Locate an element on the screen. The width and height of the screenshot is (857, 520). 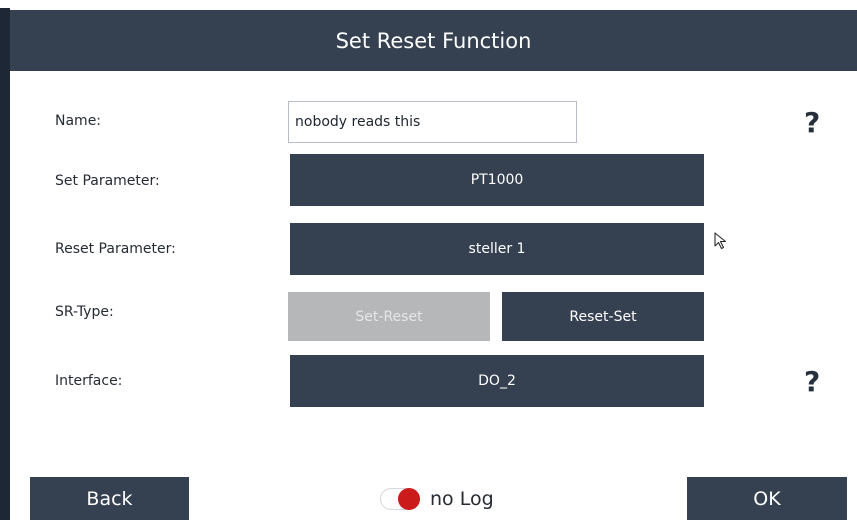
ok-button: OK is located at coordinates (767, 498).